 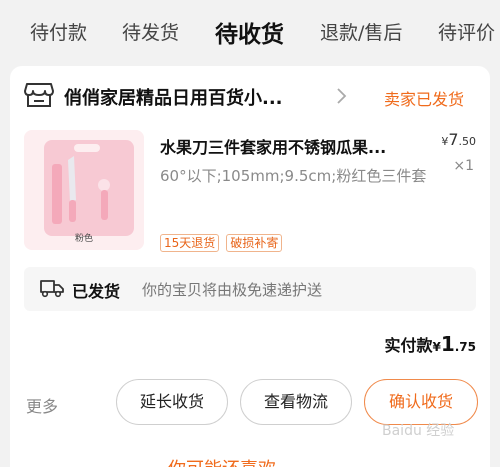 I want to click on truck-icon, so click(x=52, y=289).